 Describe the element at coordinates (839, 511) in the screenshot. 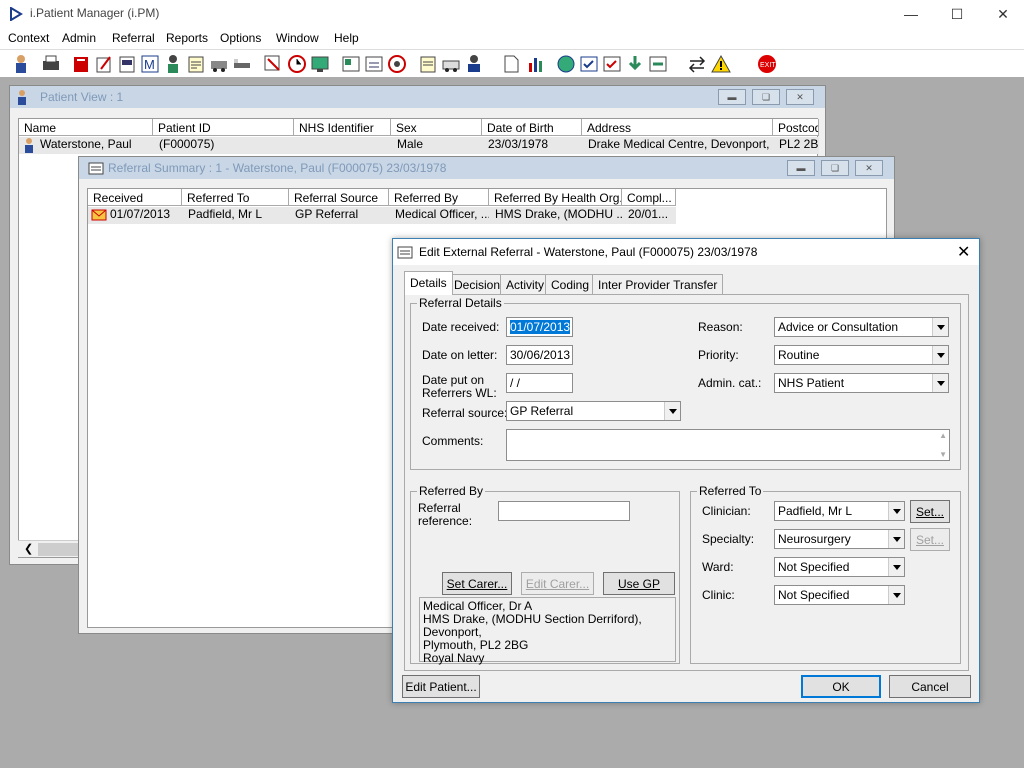

I see `clinician-select: Padfield, Mr L` at that location.